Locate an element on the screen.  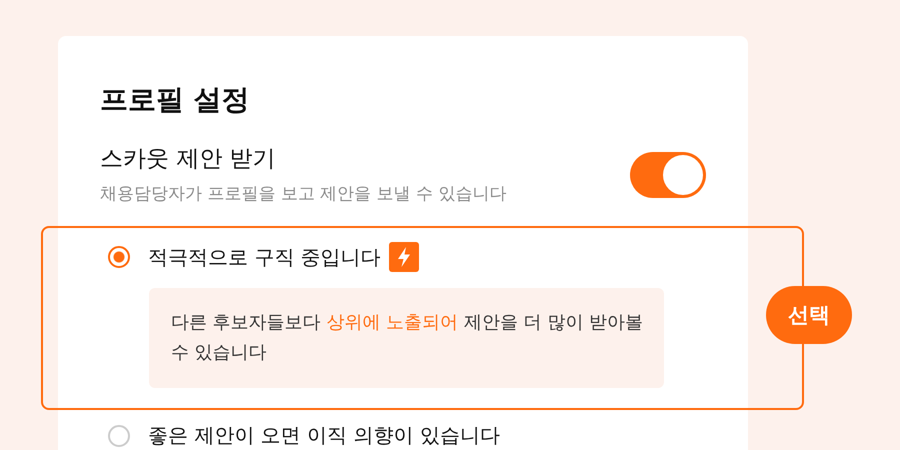
option-label: 좋은 제안이 오면 이직 의향이 있습니다 is located at coordinates (324, 435).